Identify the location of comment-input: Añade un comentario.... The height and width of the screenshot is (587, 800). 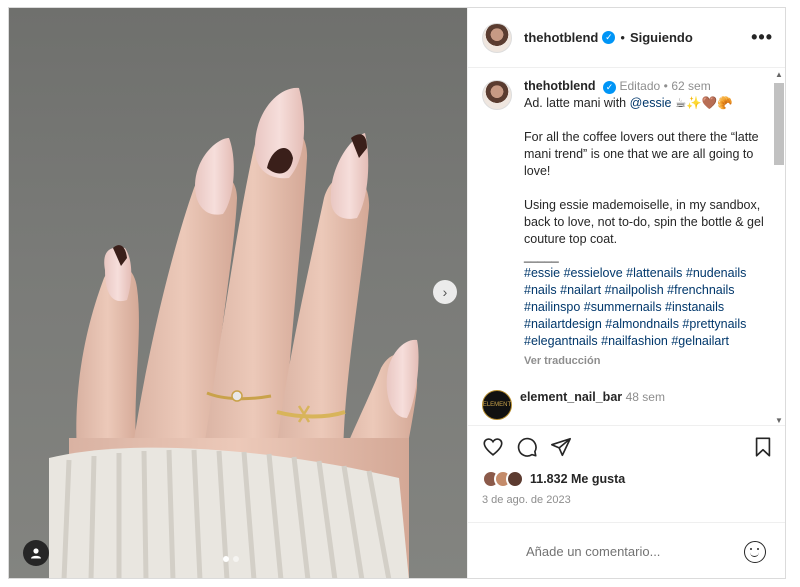
(593, 551).